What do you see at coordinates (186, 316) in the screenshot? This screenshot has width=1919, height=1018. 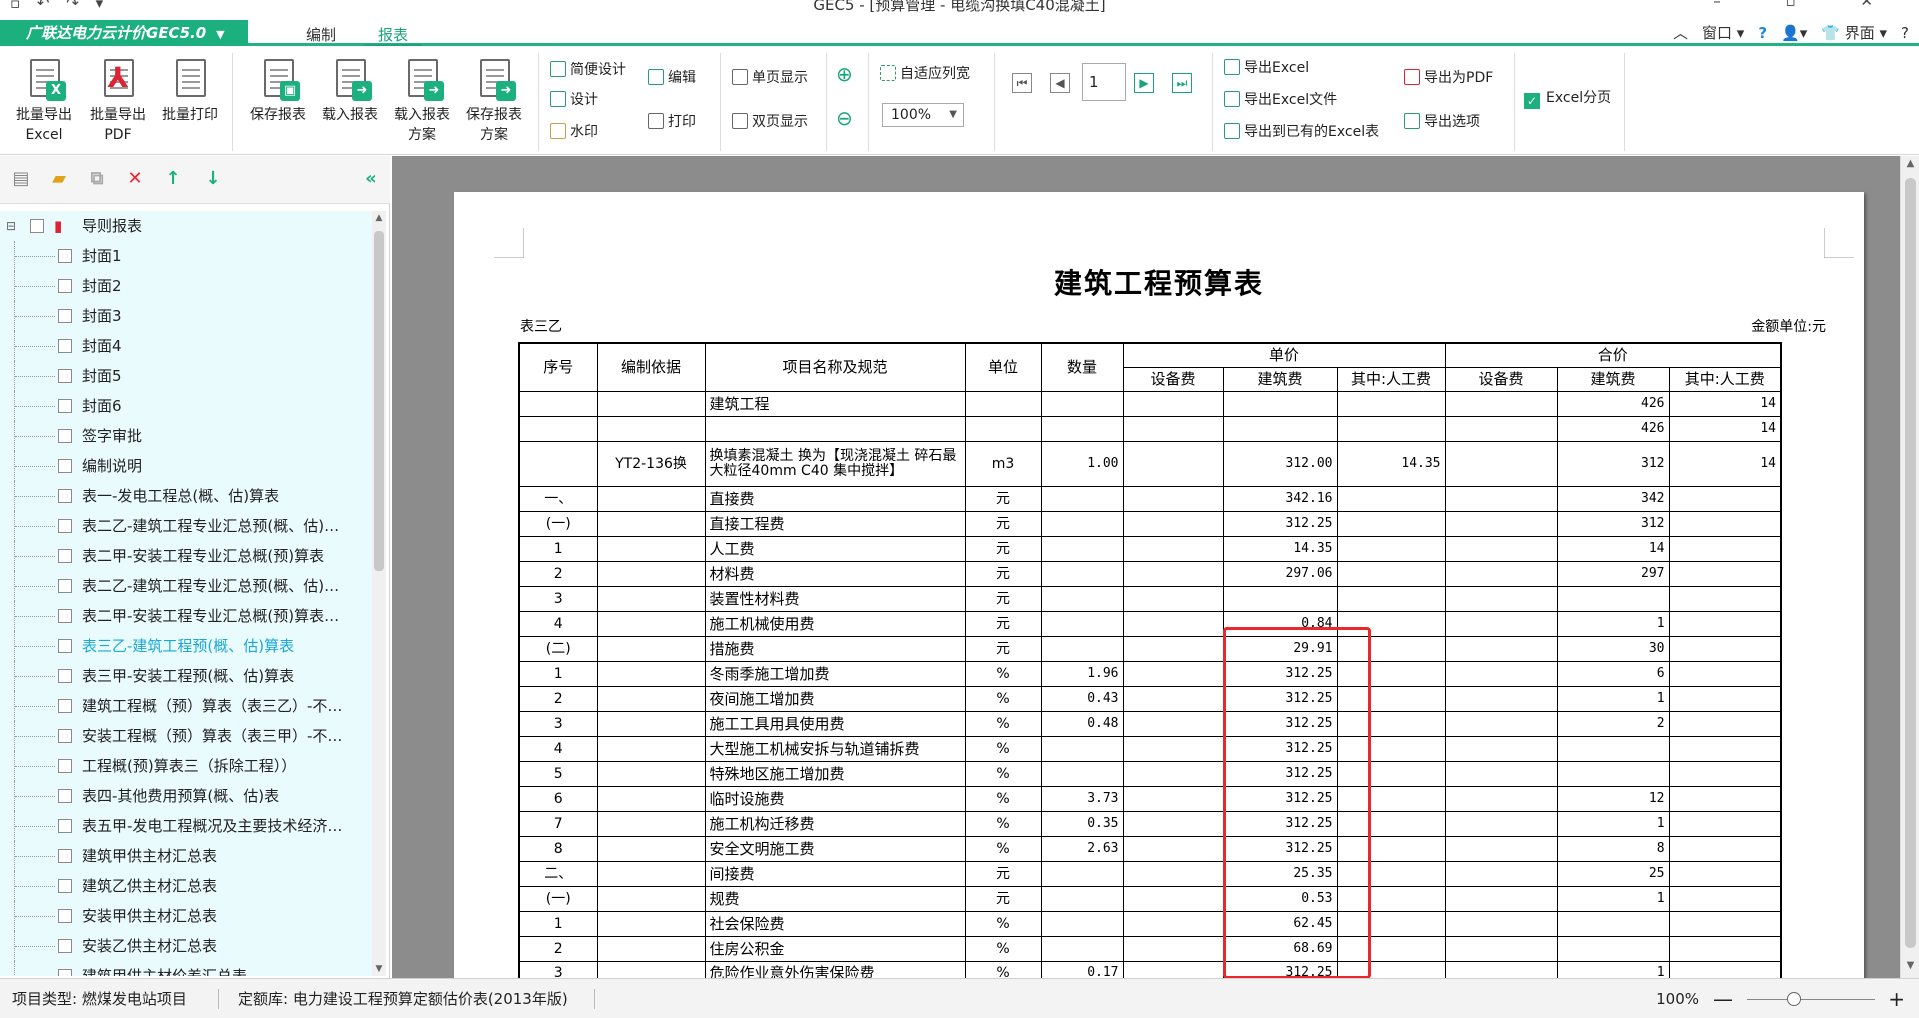 I see `tree-item: 封面3` at bounding box center [186, 316].